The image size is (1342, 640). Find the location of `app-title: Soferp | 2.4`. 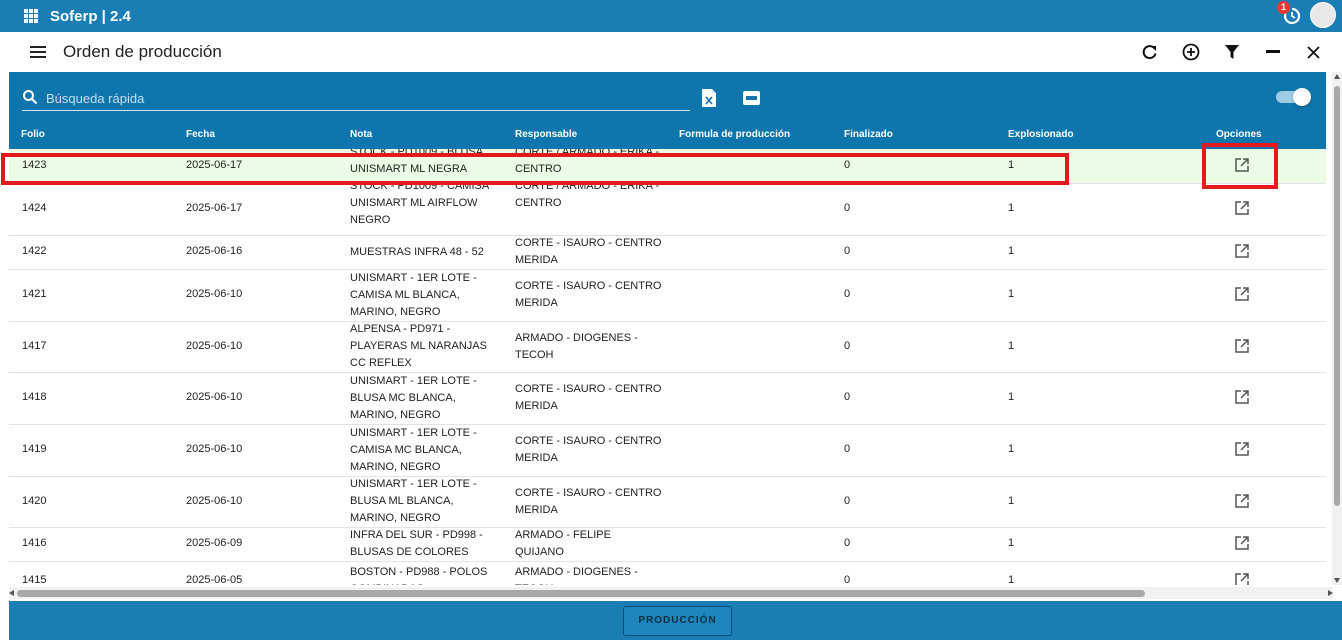

app-title: Soferp | 2.4 is located at coordinates (90, 16).